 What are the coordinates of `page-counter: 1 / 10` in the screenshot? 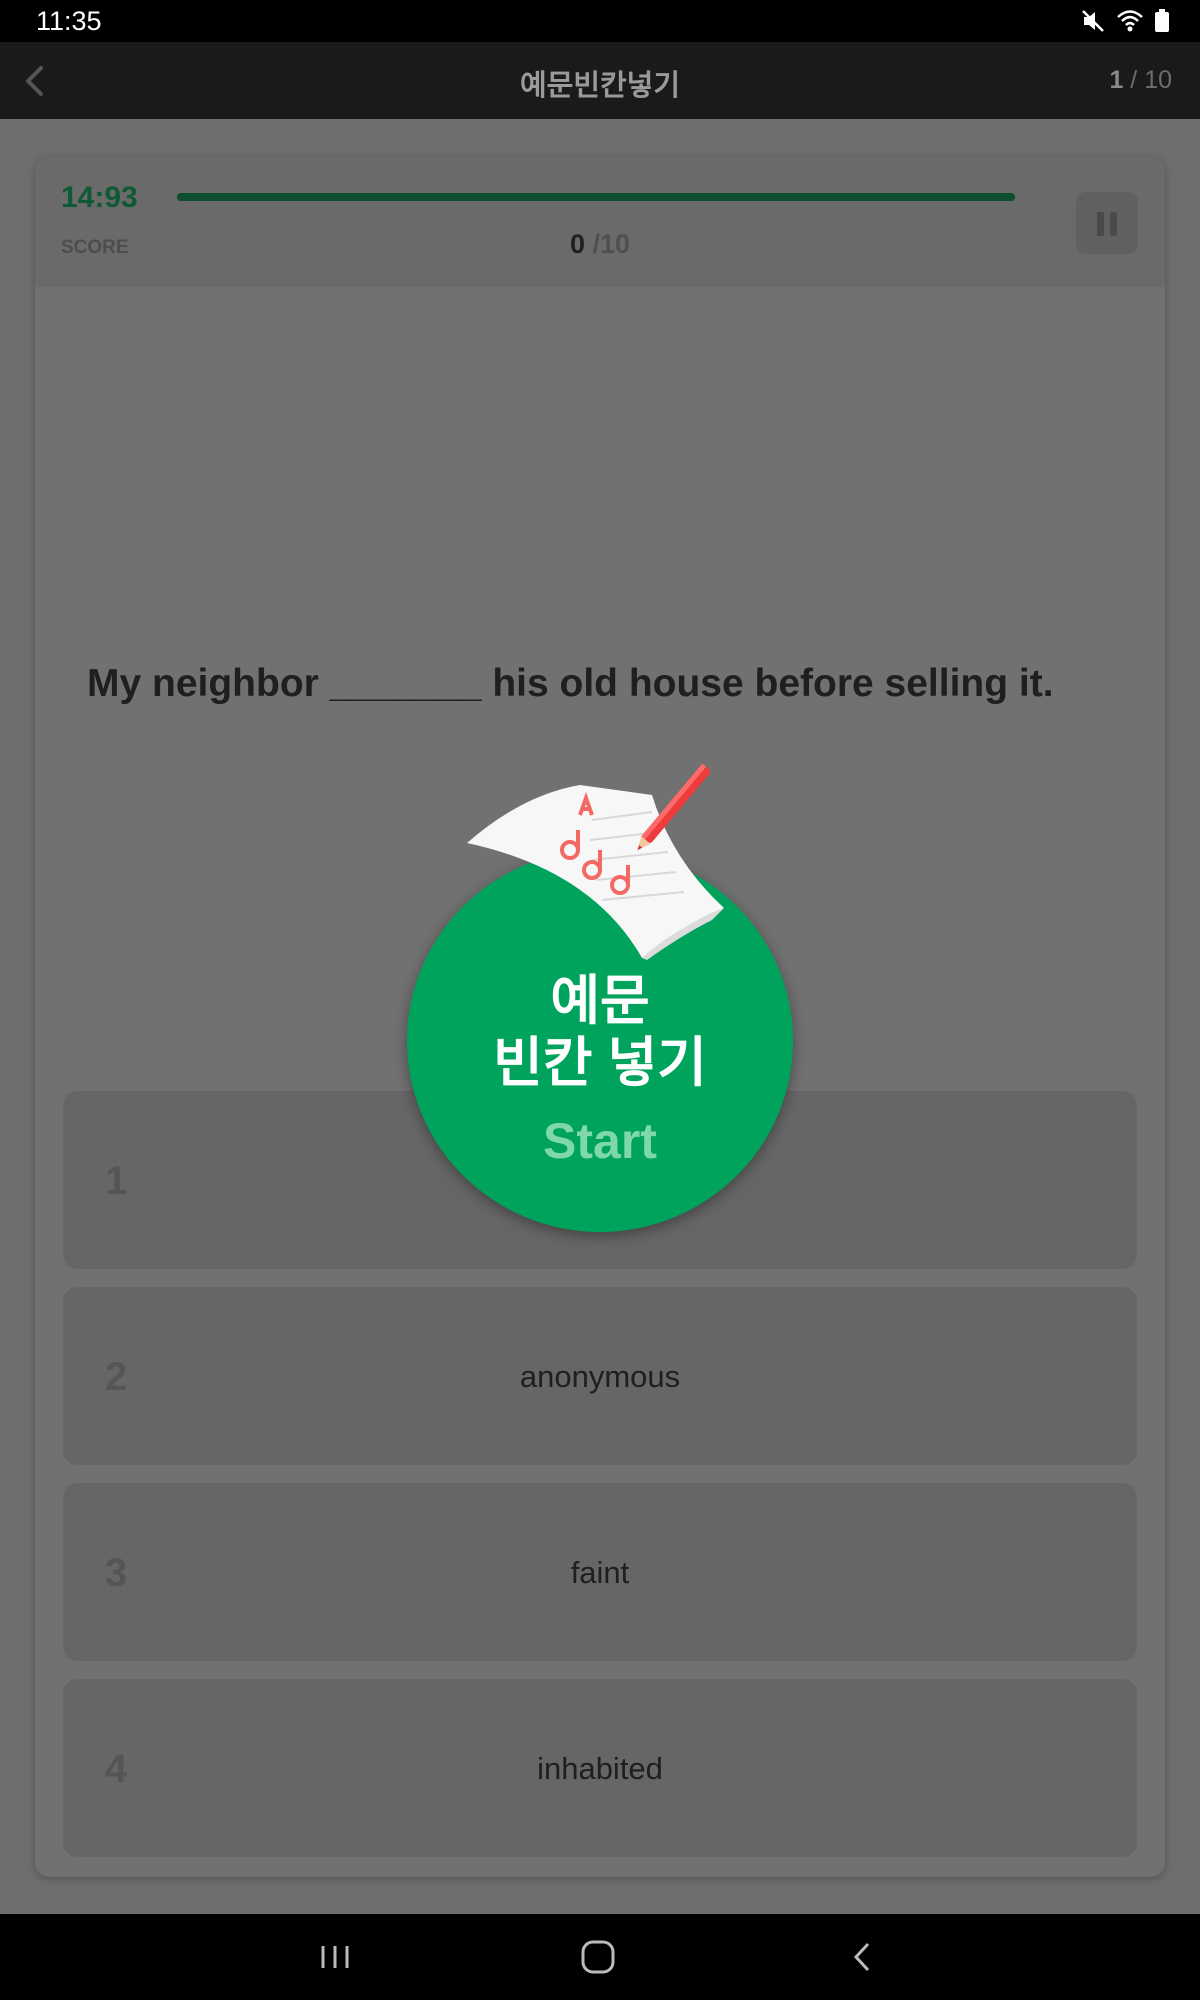 It's located at (1140, 80).